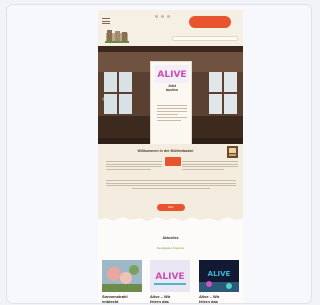  Describe the element at coordinates (235, 99) in the screenshot. I see `hero-next-icon: ›` at that location.